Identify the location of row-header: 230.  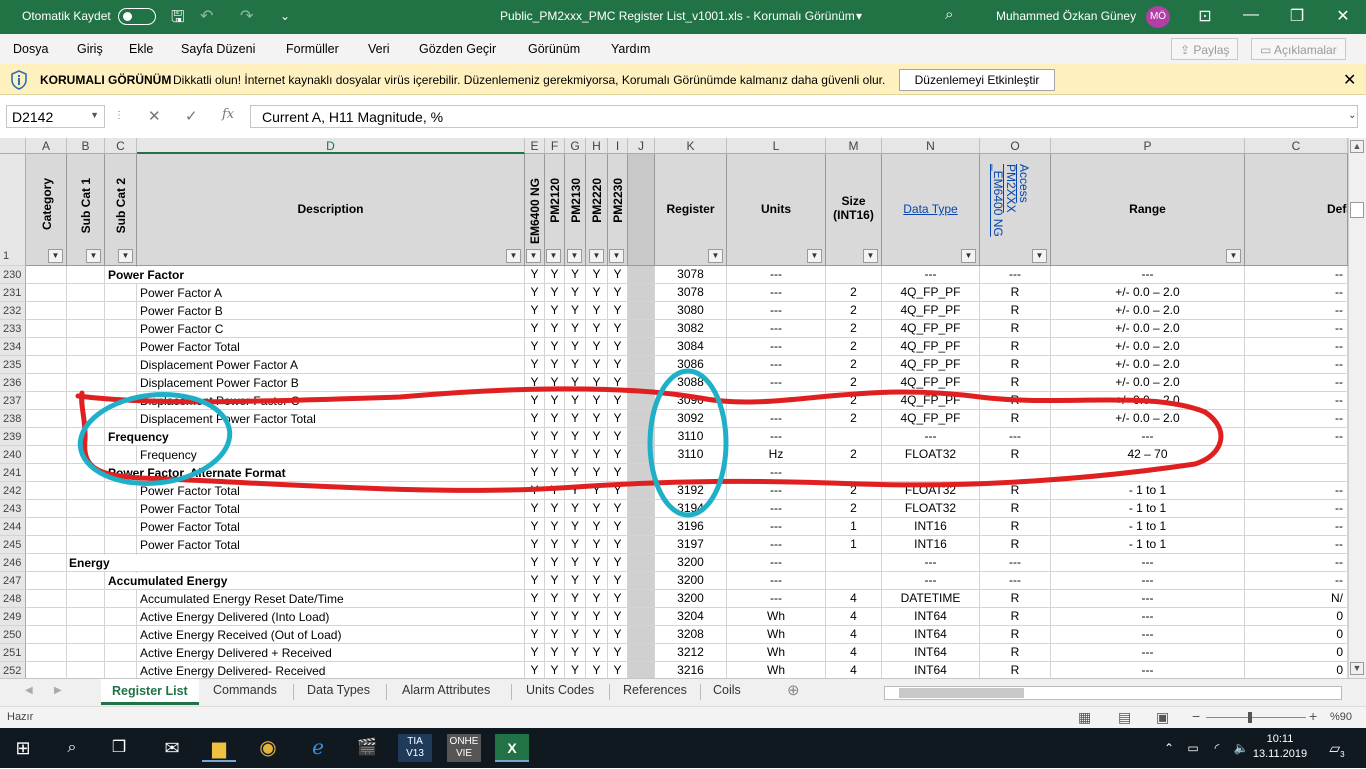
(13, 275).